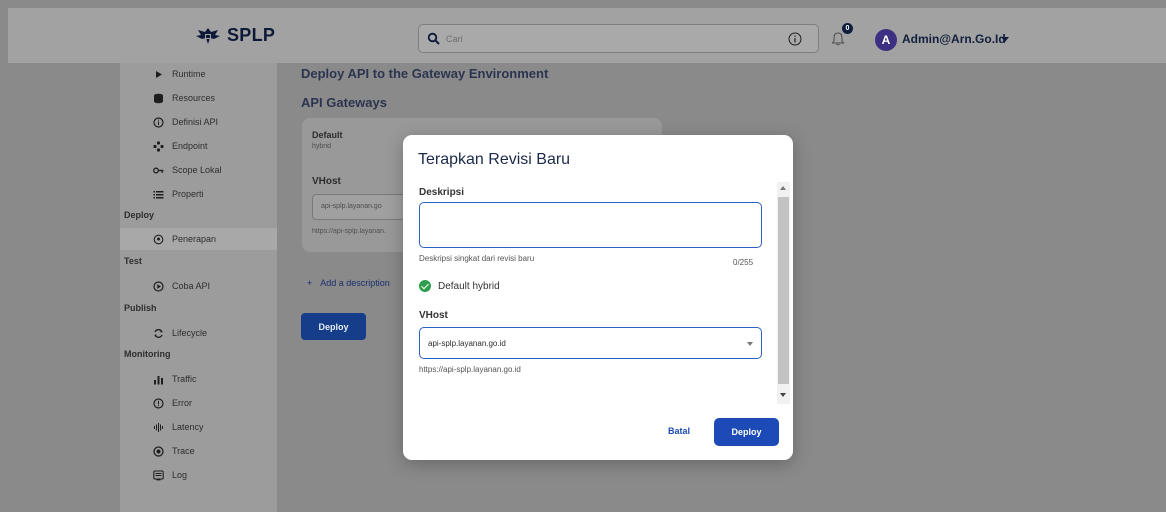  I want to click on sidebar-item-lifecycle: Lifecycle, so click(198, 333).